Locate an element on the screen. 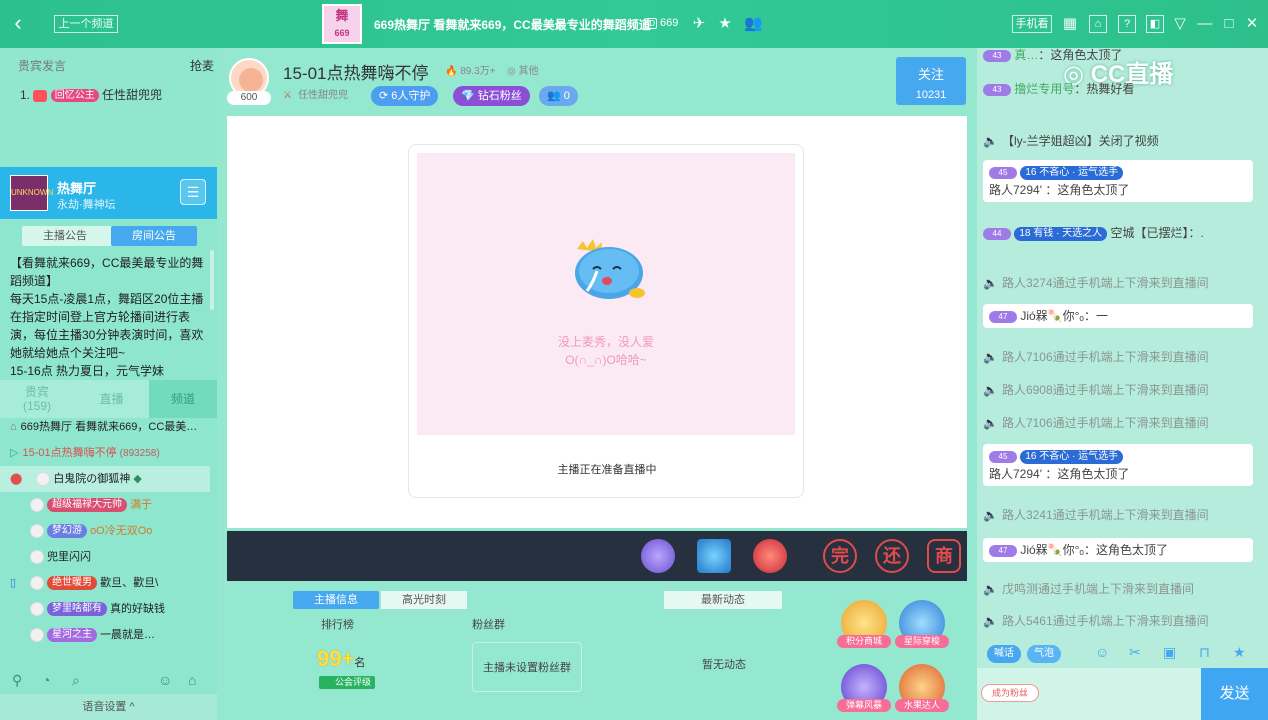 The width and height of the screenshot is (1268, 720). tab-highlights: 高光时刻 is located at coordinates (424, 600).